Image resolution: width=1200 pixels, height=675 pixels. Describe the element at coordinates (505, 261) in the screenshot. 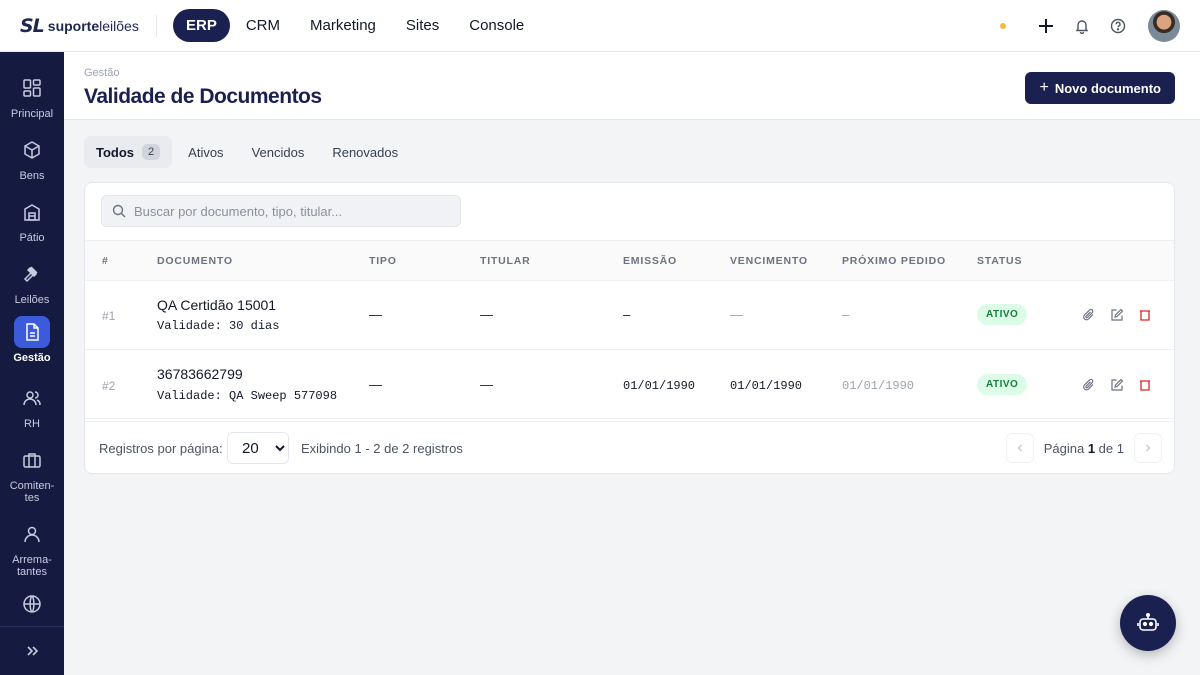

I see `col-header-titular: TITULAR` at that location.